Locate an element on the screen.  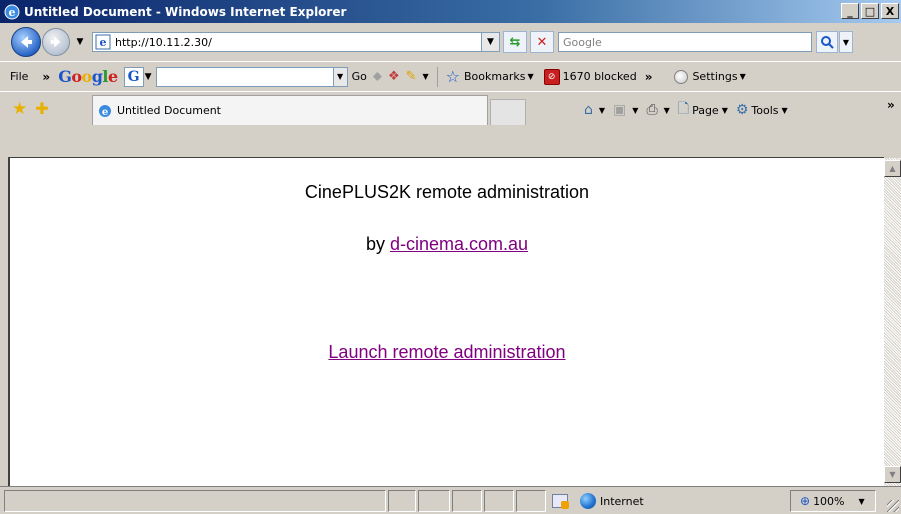
tab-ie-icon: e is located at coordinates (105, 111).